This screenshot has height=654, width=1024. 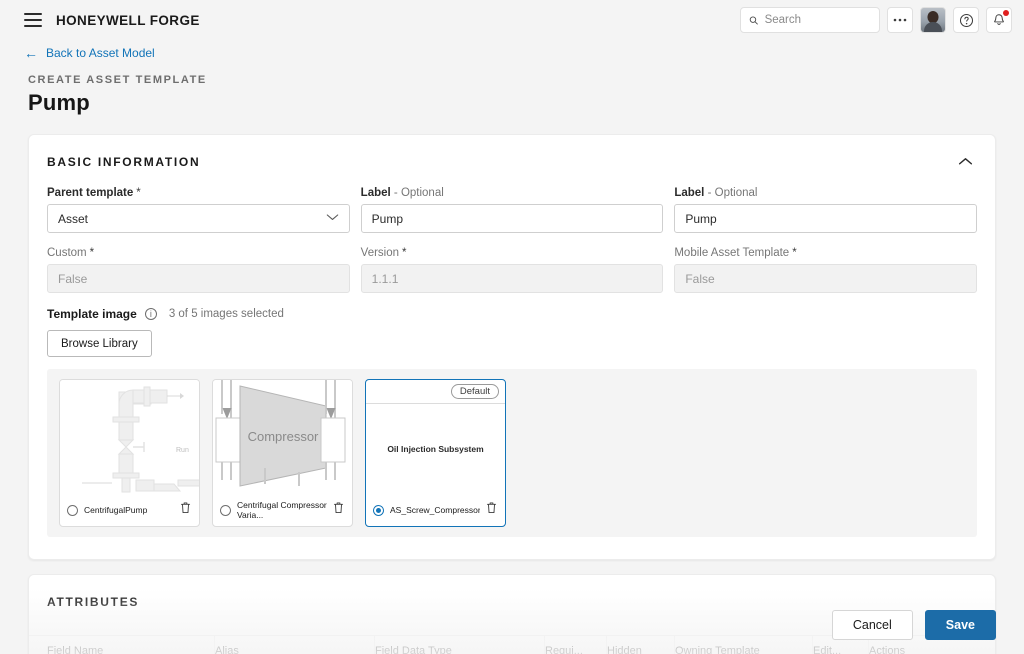 I want to click on thumbnail-caption: Oil Injection Subsystem, so click(x=435, y=449).